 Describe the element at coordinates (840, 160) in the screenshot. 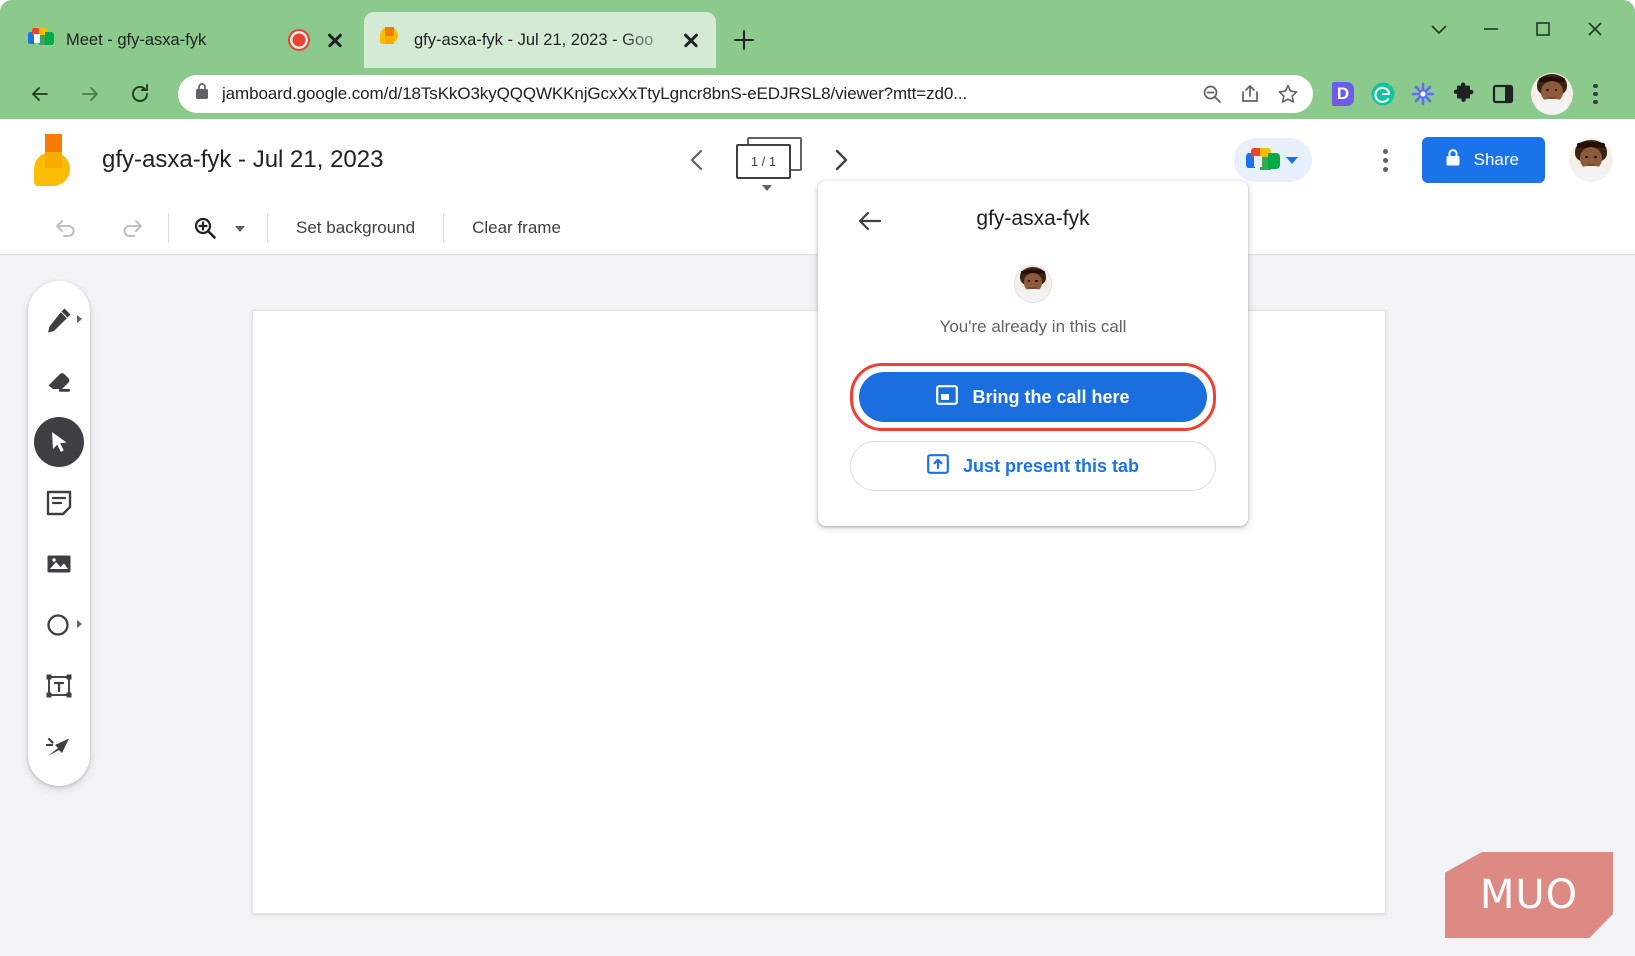

I see `next-frame-button` at that location.